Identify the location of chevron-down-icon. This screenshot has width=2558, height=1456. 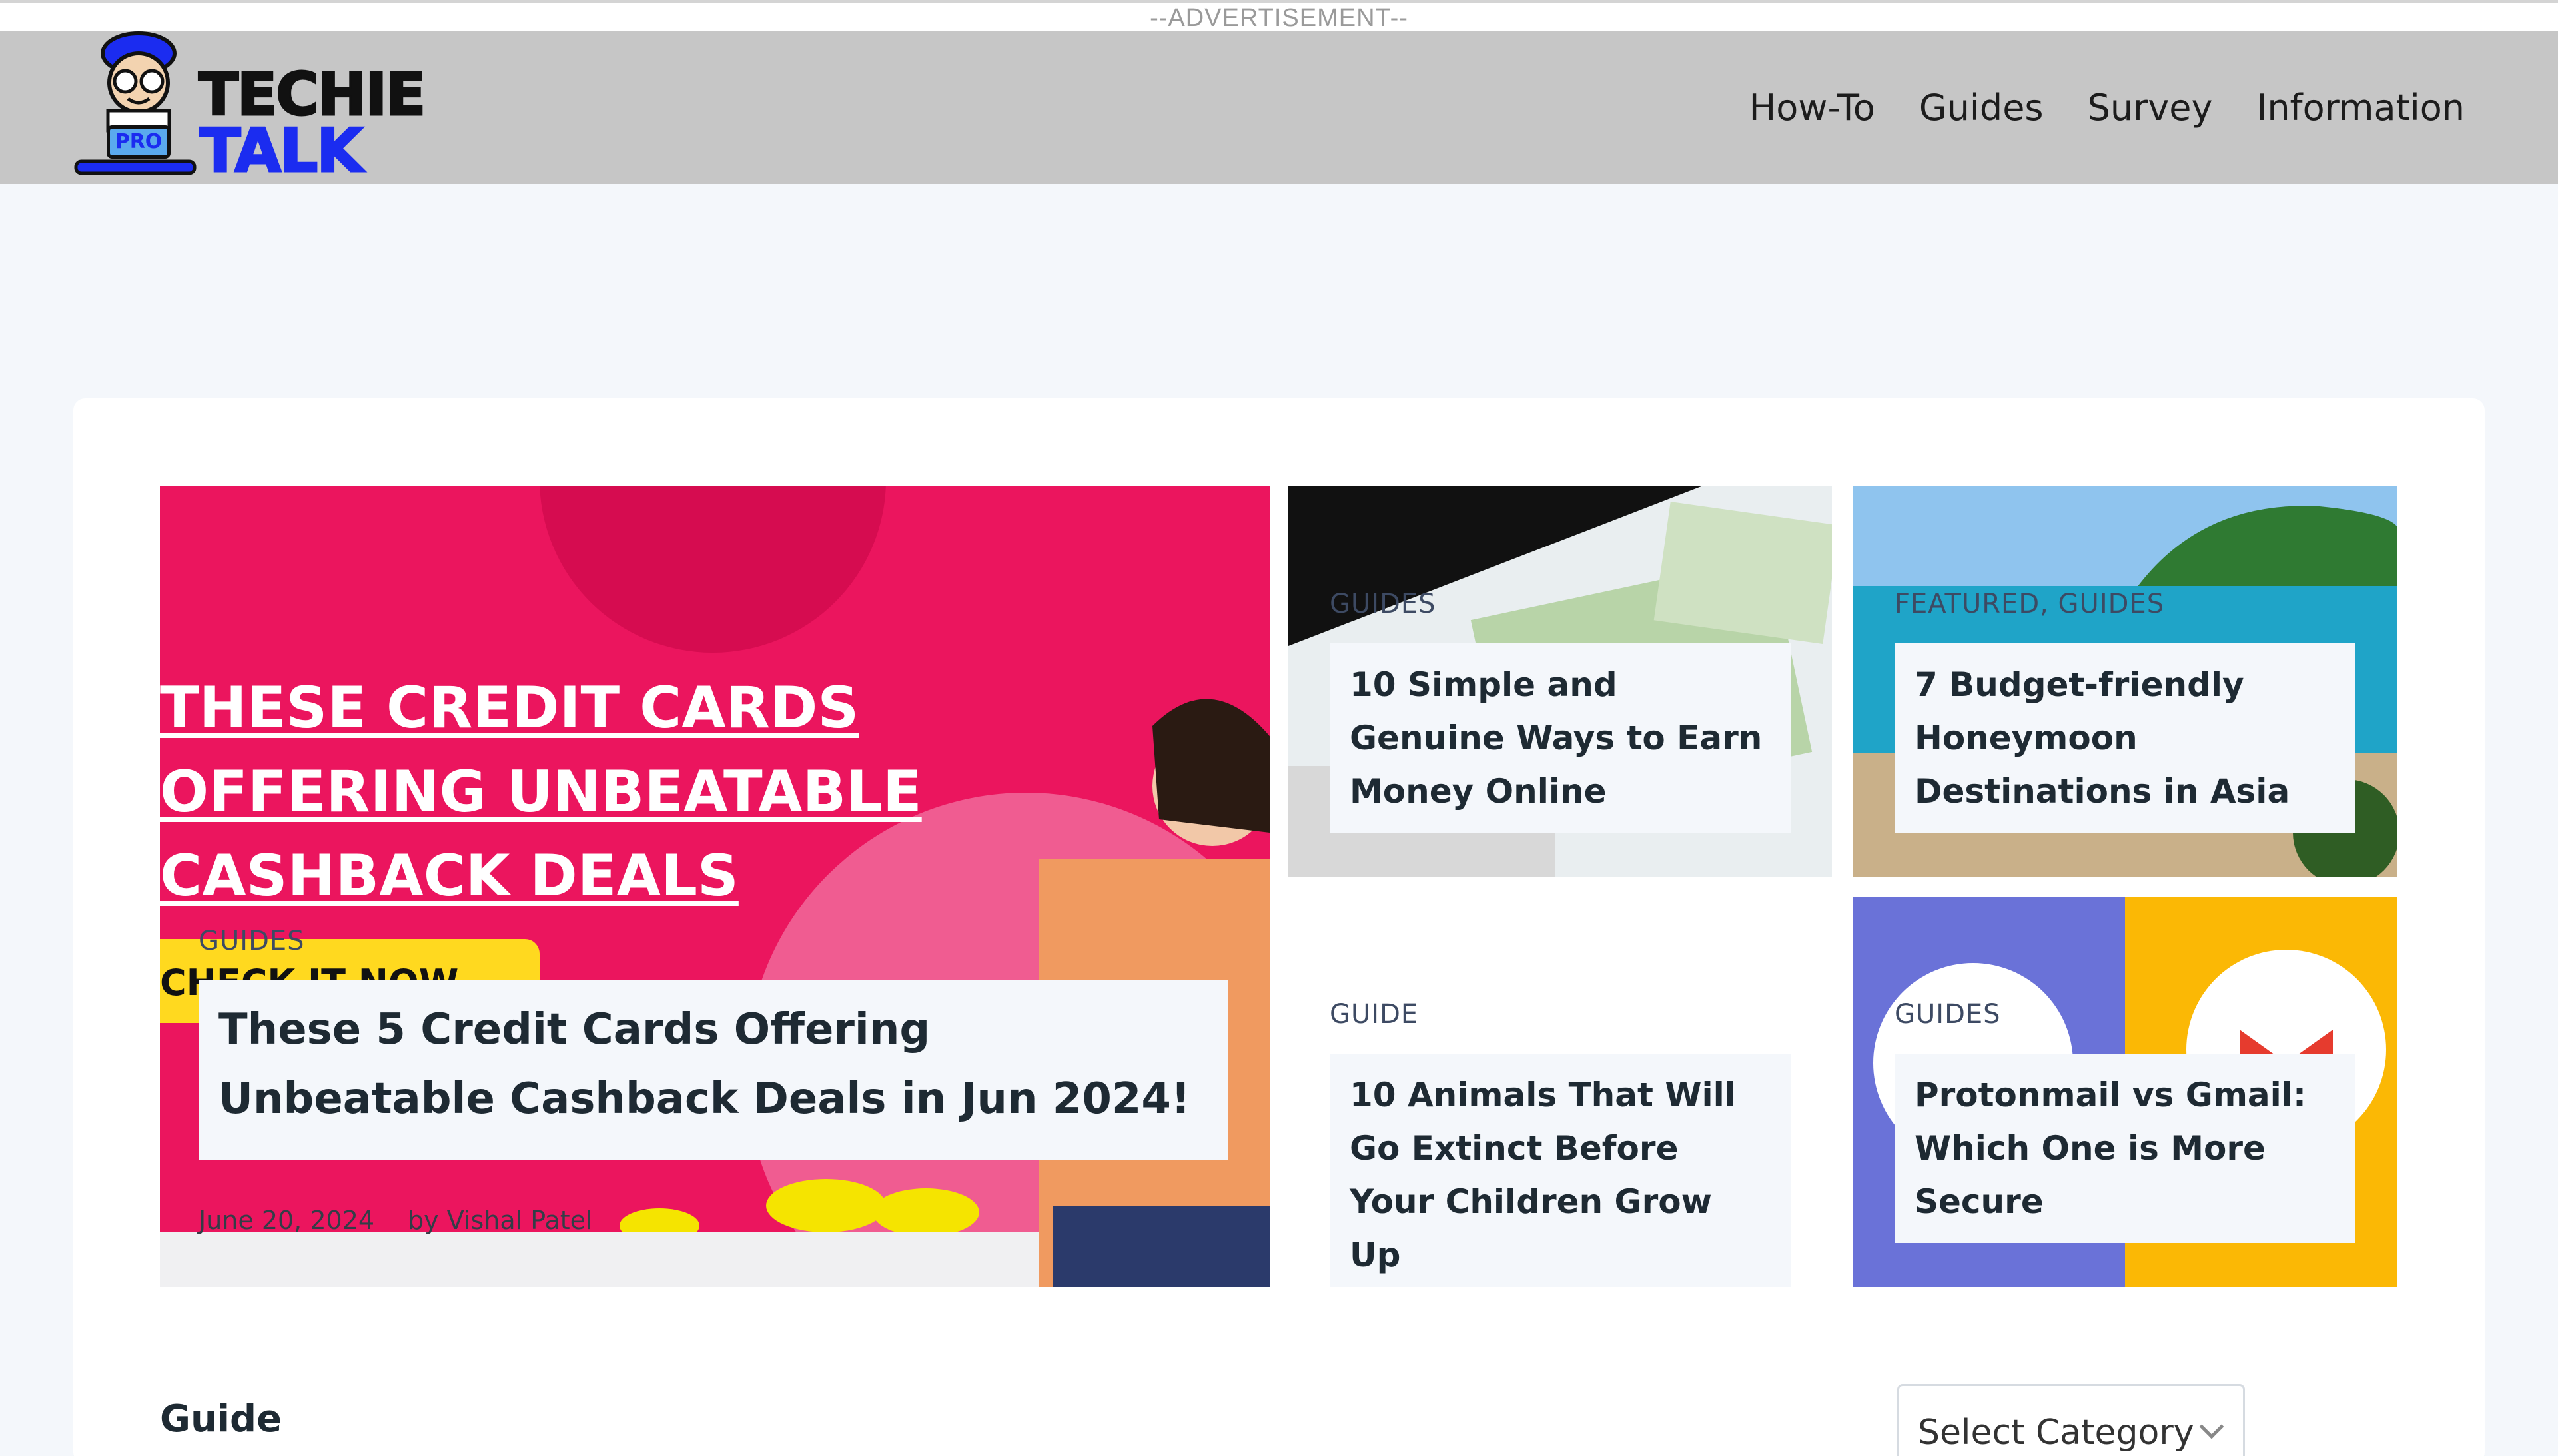
(2211, 1426).